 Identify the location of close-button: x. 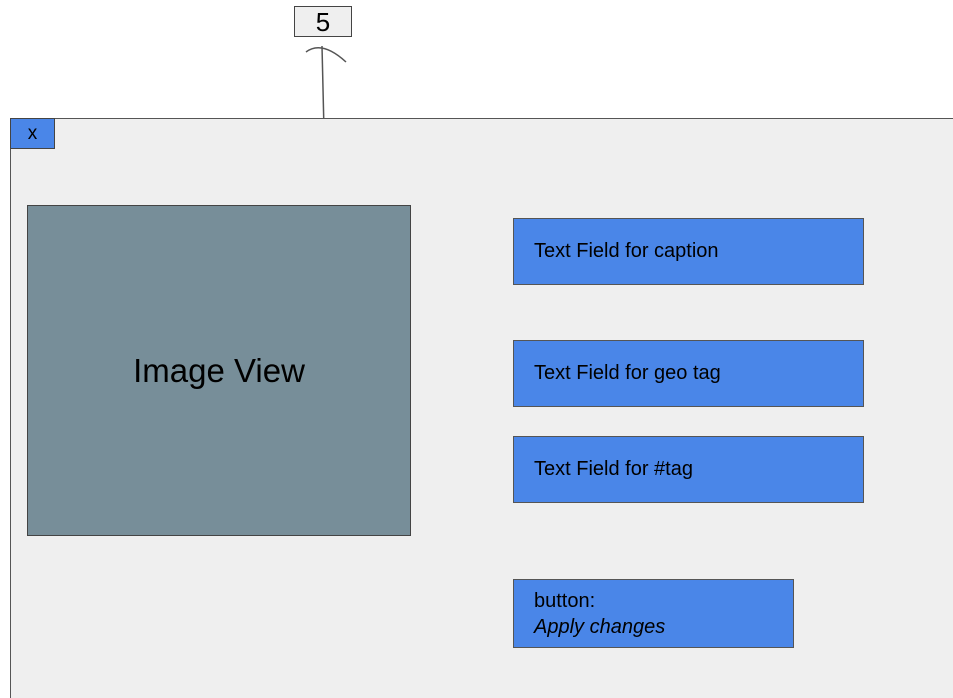
(32, 133).